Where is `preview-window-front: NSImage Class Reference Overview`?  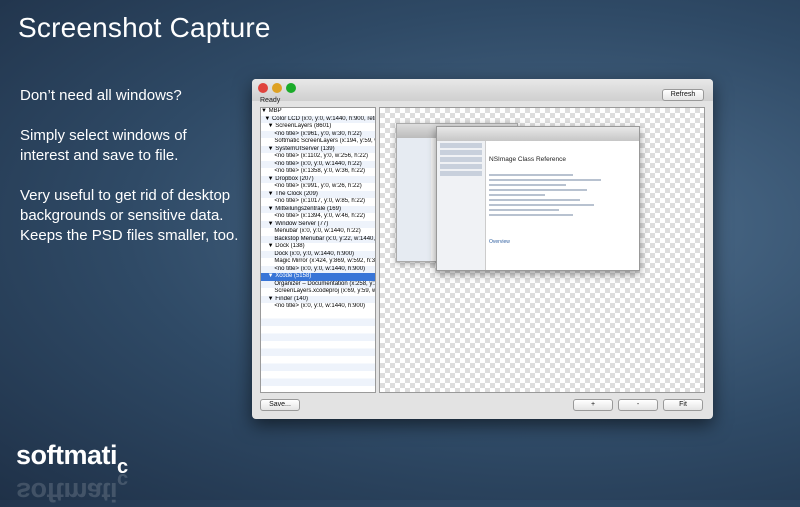 preview-window-front: NSImage Class Reference Overview is located at coordinates (538, 198).